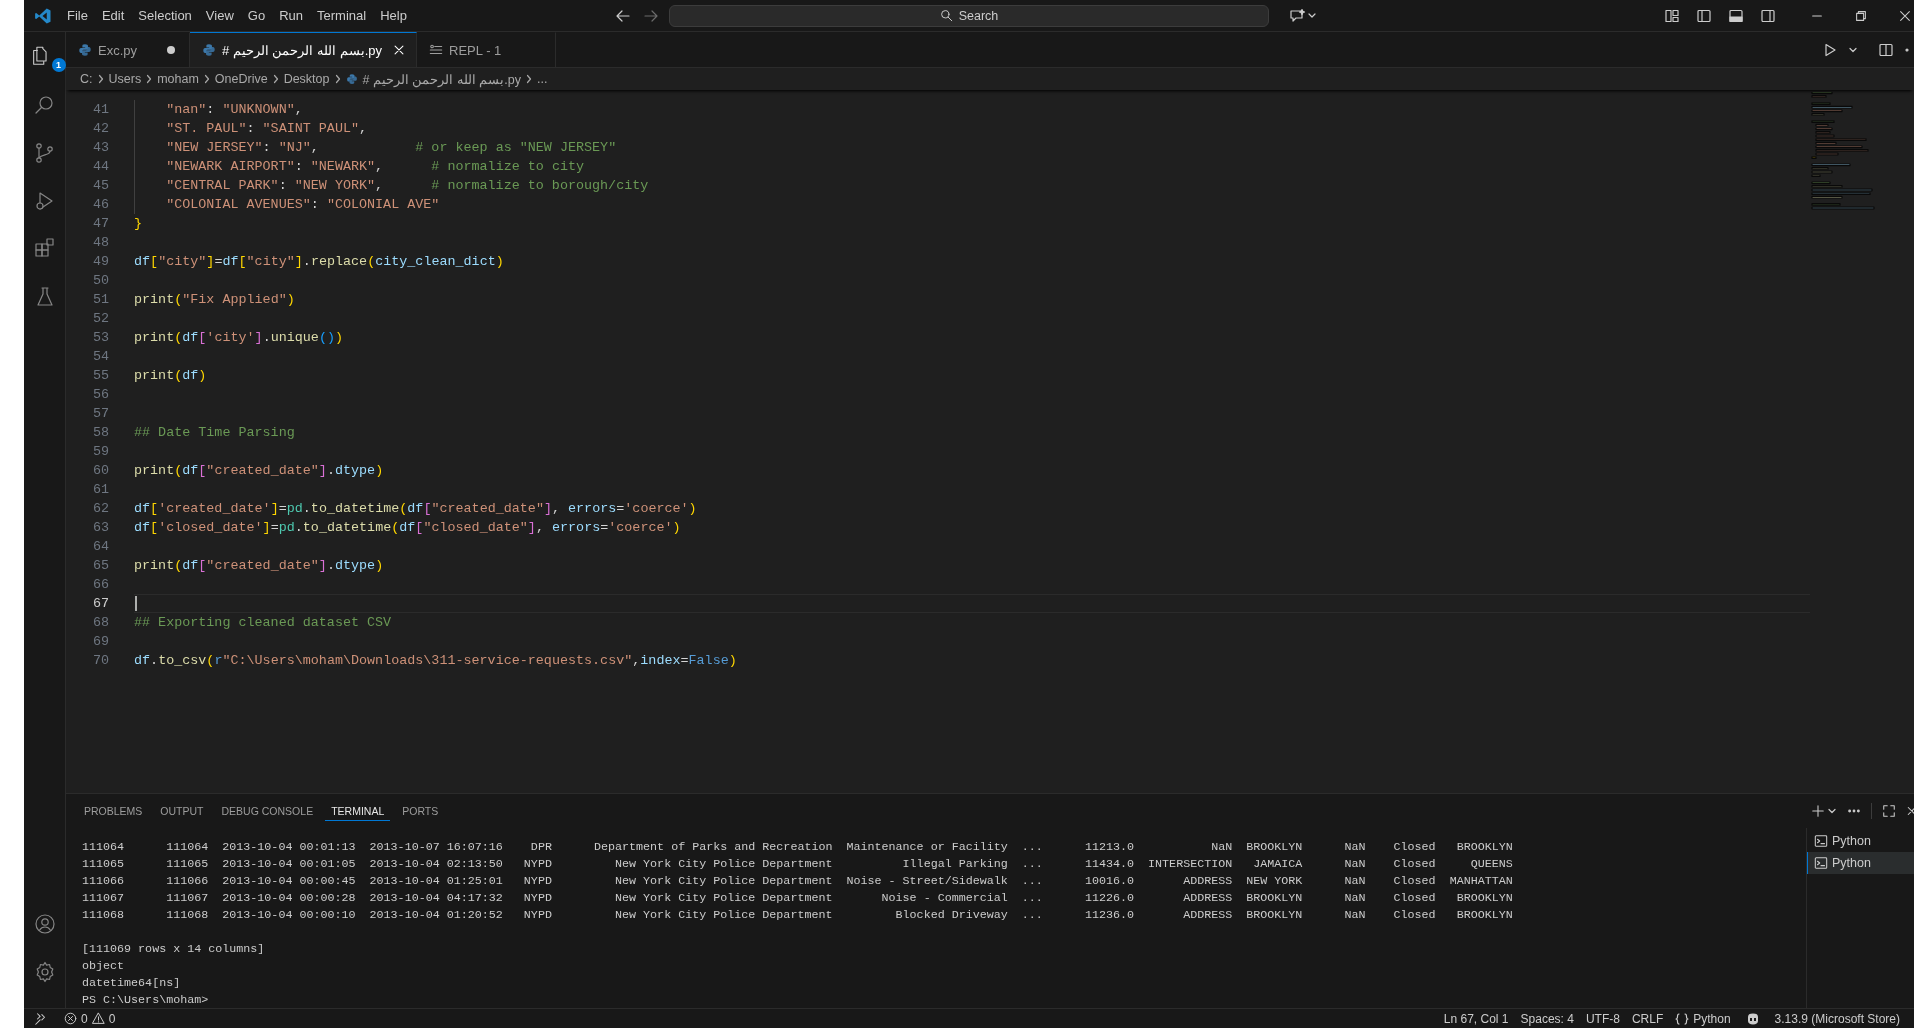  I want to click on line-number: 49, so click(100, 261).